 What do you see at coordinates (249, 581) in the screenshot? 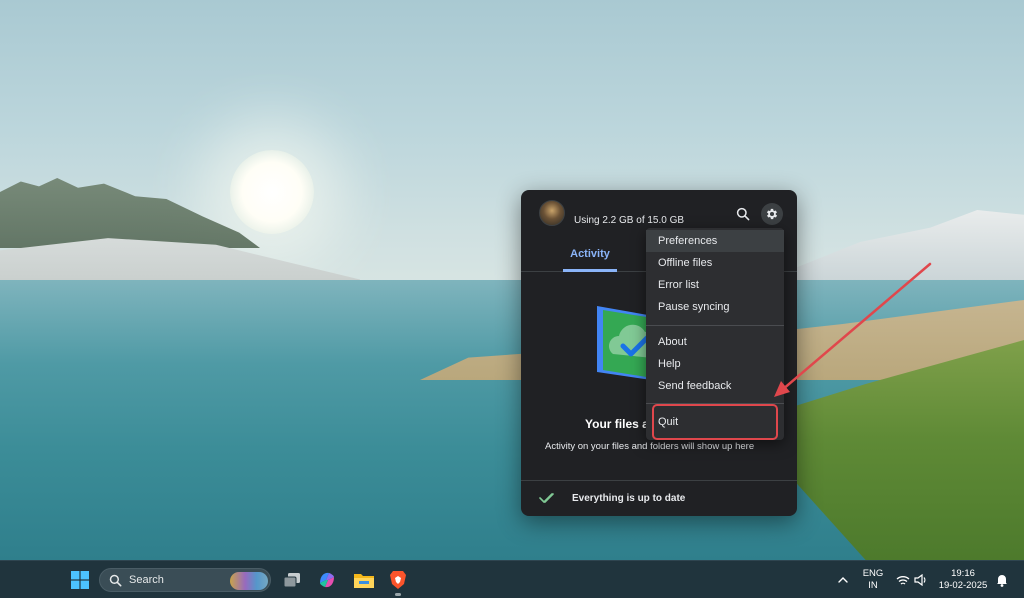
I see `search-highlight-icon` at bounding box center [249, 581].